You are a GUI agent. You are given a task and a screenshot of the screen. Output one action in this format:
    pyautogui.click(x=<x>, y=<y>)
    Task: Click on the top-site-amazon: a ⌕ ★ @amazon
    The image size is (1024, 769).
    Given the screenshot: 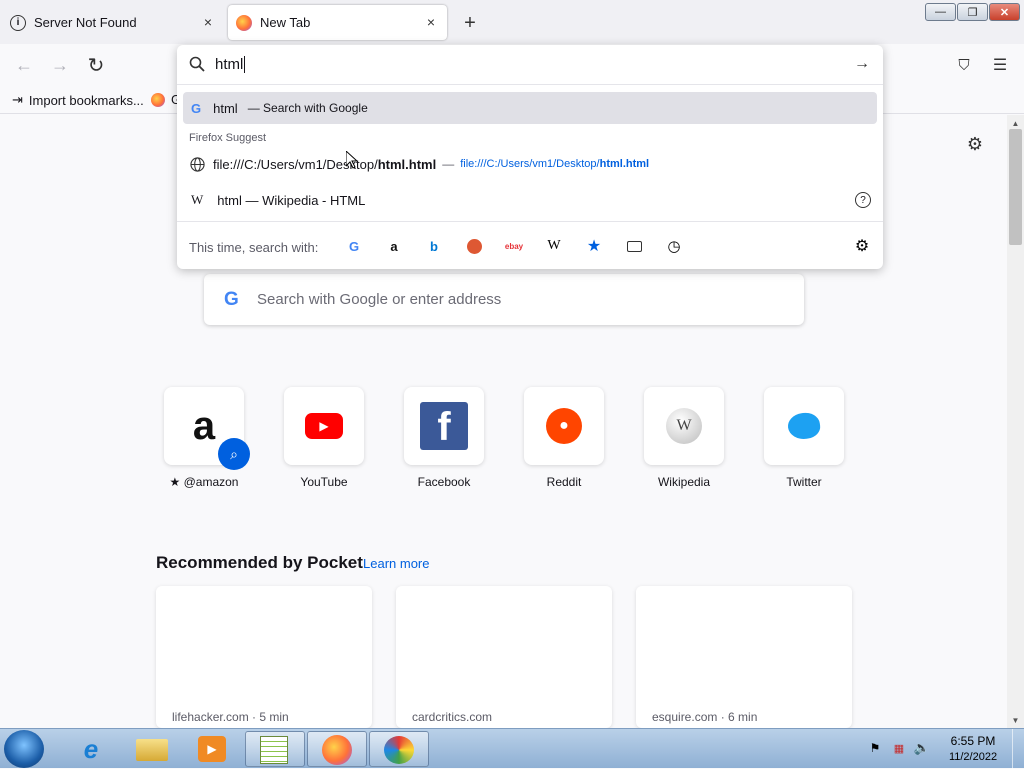 What is the action you would take?
    pyautogui.click(x=207, y=438)
    